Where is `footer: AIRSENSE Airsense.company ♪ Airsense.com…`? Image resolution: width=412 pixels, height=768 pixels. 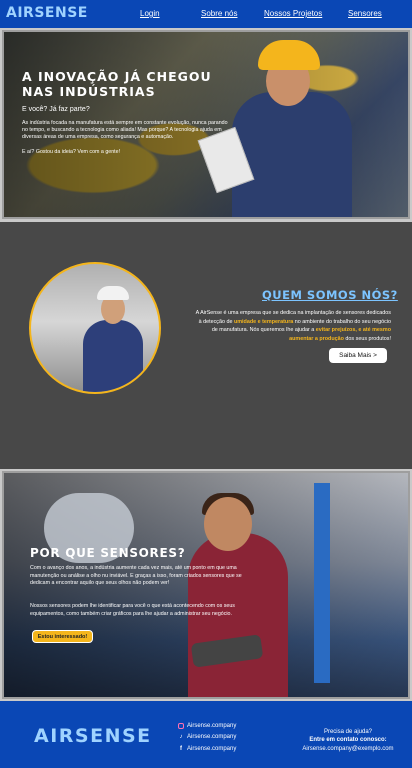
footer: AIRSENSE Airsense.company ♪ Airsense.com… is located at coordinates (206, 734).